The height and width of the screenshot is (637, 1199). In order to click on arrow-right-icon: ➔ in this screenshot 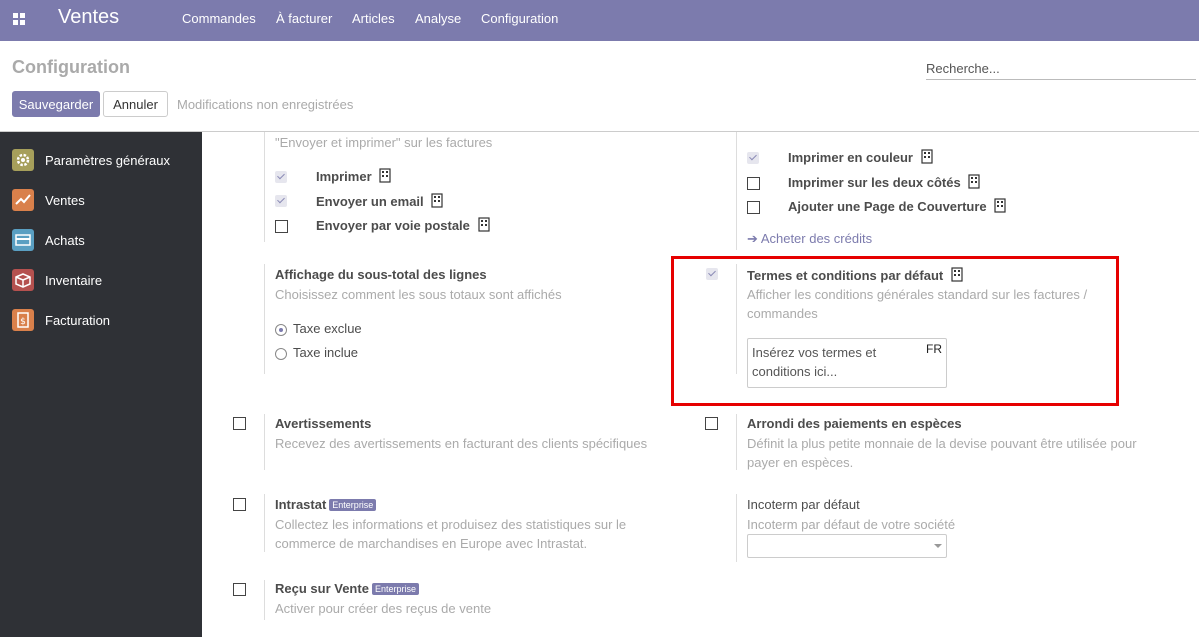, I will do `click(752, 238)`.